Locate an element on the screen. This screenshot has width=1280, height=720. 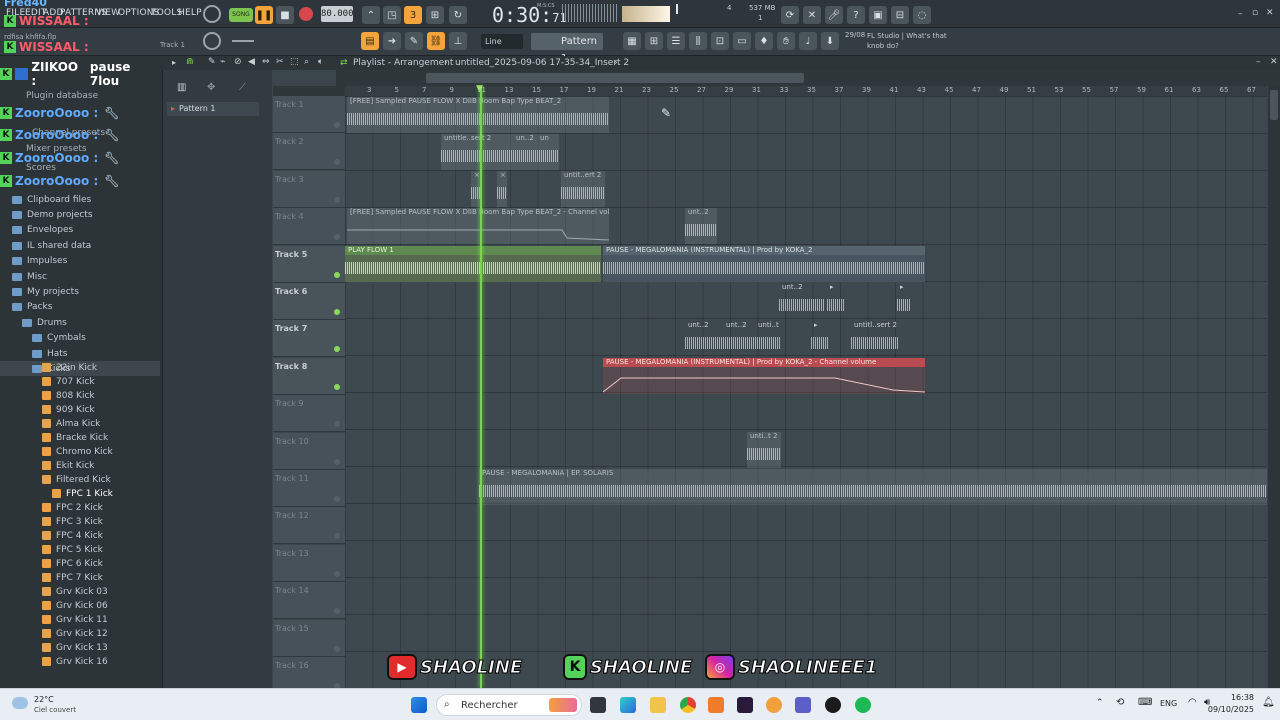
browser-folder-item: Packs is located at coordinates (80, 307).